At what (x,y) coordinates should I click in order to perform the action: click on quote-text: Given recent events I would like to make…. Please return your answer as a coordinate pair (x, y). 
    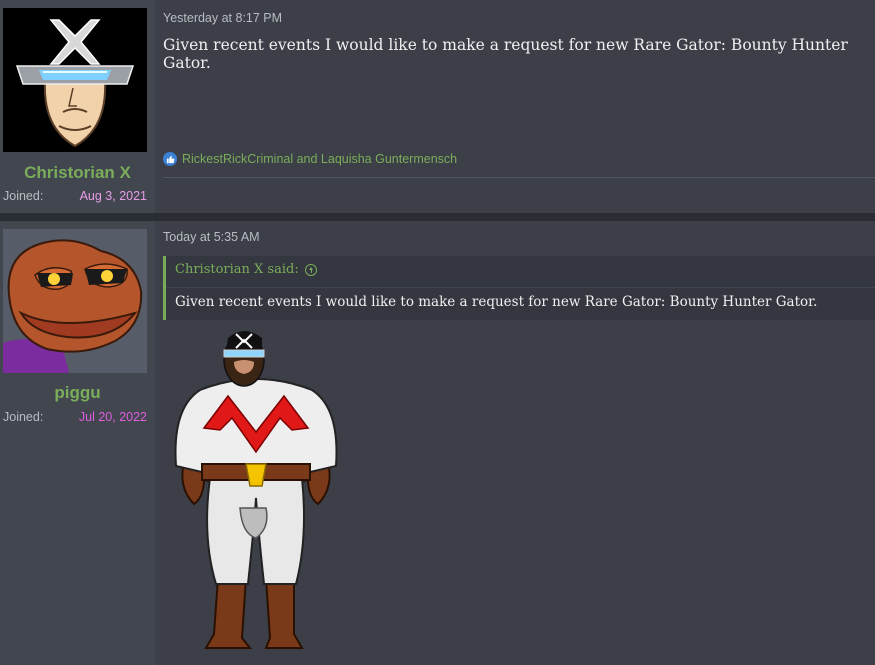
    Looking at the image, I should click on (496, 302).